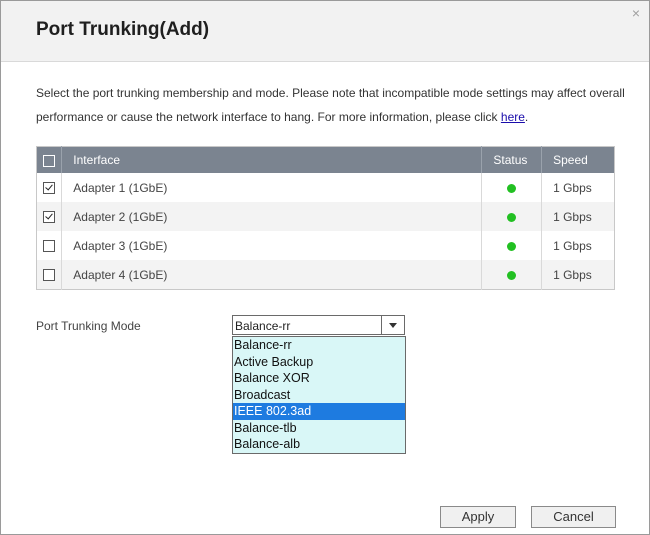 The height and width of the screenshot is (535, 650). Describe the element at coordinates (636, 13) in the screenshot. I see `close-icon: ×` at that location.